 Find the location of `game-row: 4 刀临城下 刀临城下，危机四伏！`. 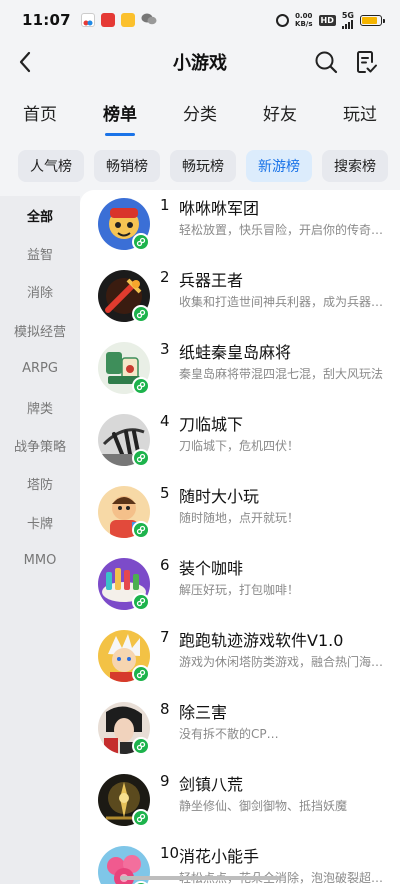

game-row: 4 刀临城下 刀临城下，危机四伏！ is located at coordinates (240, 442).